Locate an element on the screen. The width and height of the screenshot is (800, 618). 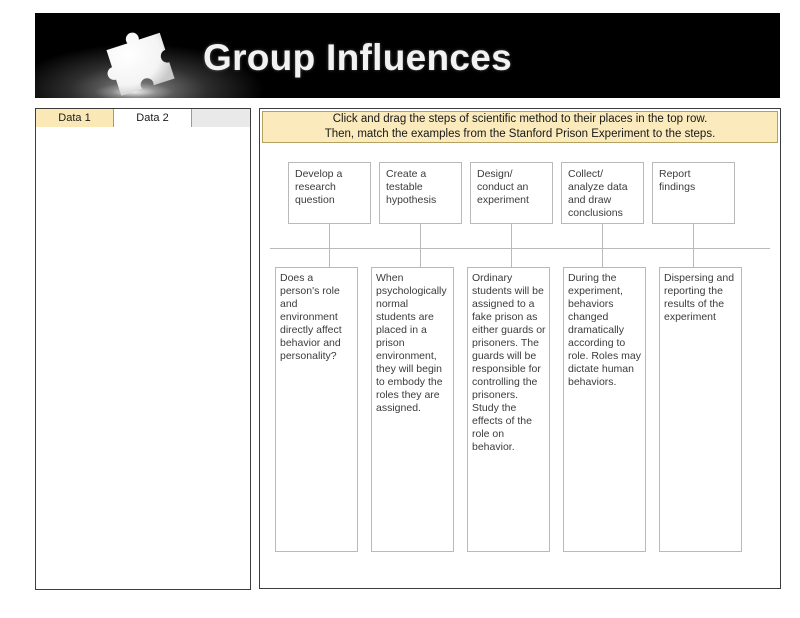
tab-data-1: Data 1 is located at coordinates (75, 118).